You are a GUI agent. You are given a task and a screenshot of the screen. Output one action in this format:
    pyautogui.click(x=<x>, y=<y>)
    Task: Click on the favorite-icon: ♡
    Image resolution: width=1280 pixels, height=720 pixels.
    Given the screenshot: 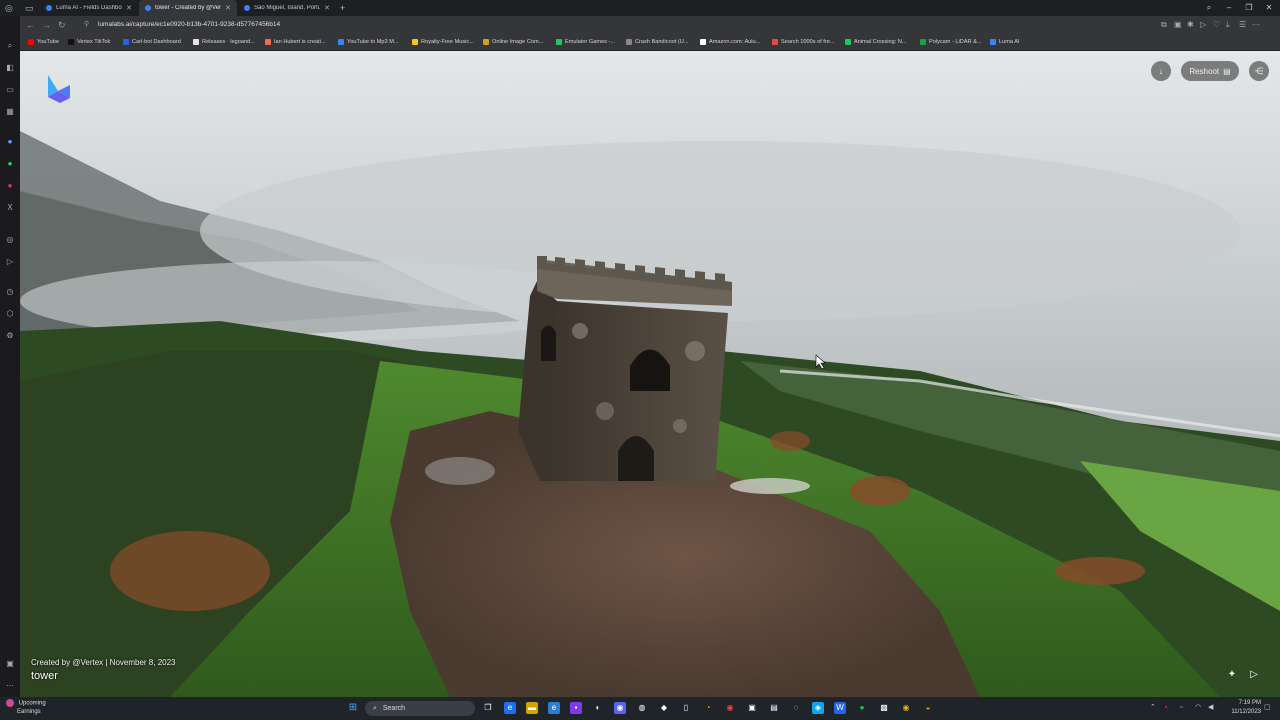 What is the action you would take?
    pyautogui.click(x=1216, y=25)
    